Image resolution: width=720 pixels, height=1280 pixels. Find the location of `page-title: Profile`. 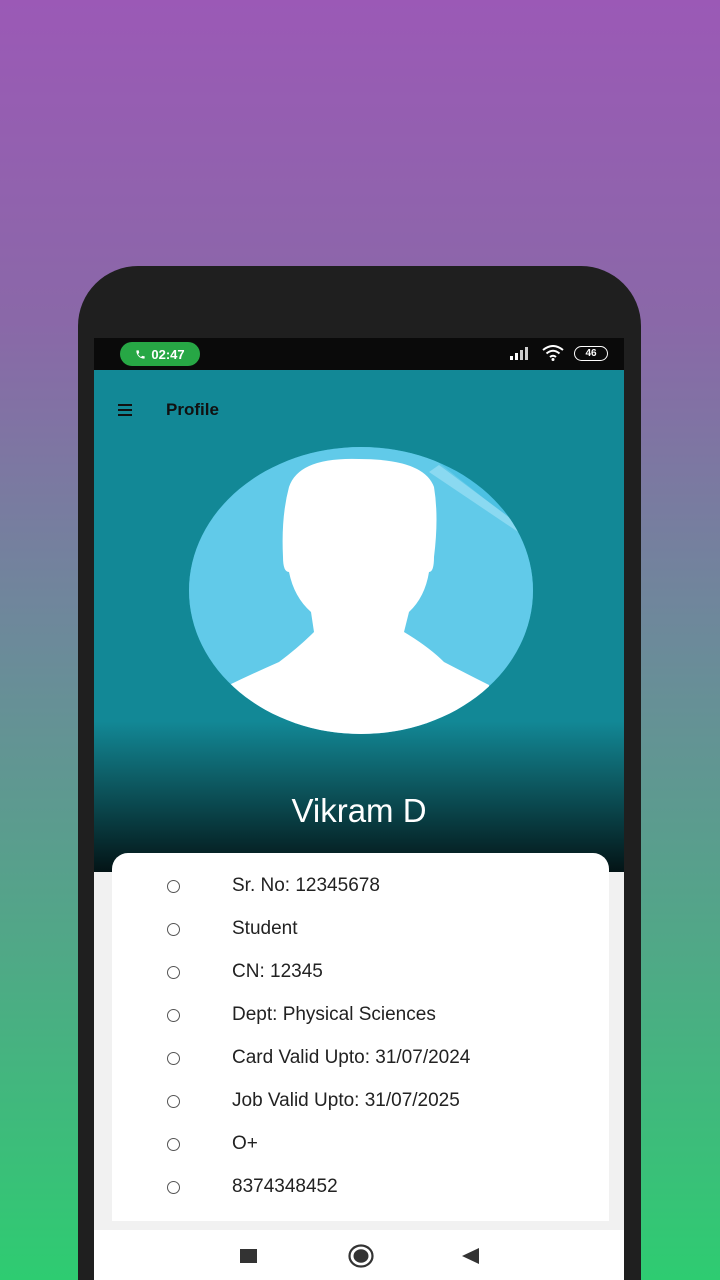

page-title: Profile is located at coordinates (192, 409).